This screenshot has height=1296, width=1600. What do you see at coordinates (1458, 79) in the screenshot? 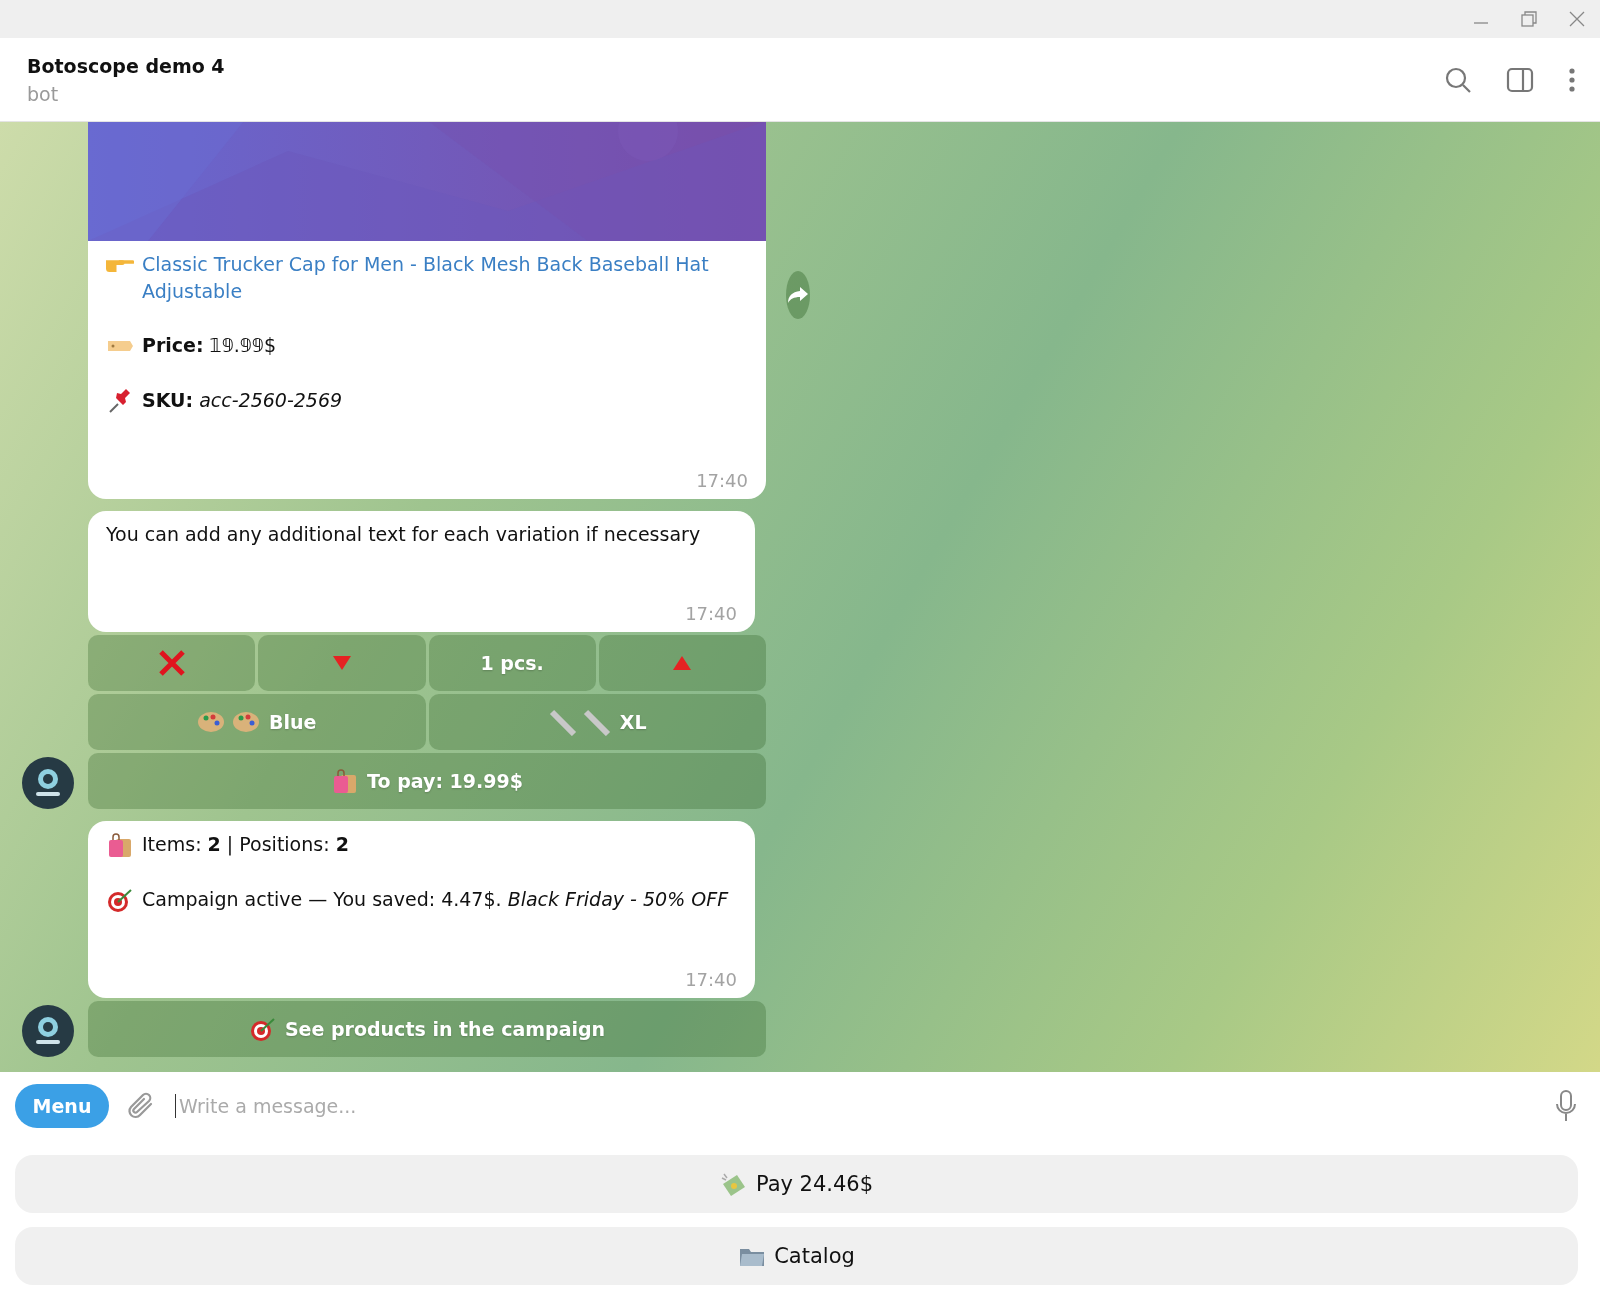
I see `search-icon` at bounding box center [1458, 79].